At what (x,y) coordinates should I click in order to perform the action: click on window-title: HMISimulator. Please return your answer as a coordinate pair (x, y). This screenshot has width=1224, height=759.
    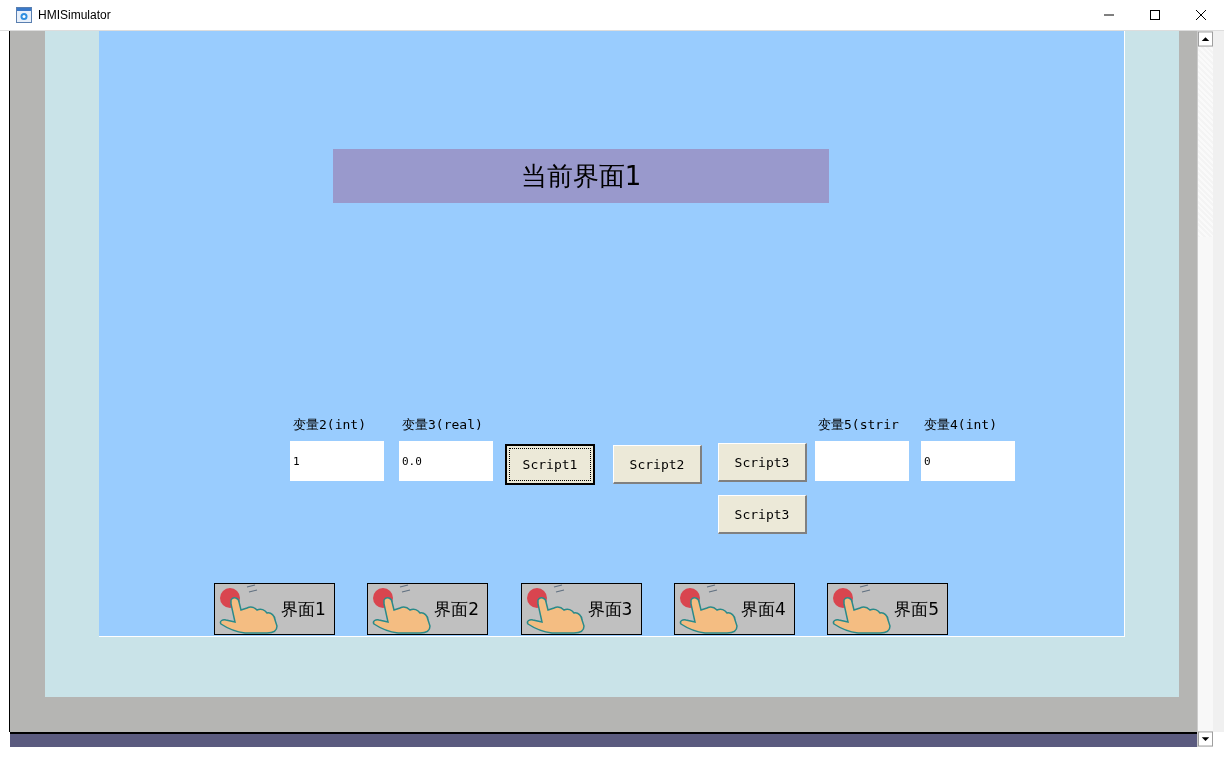
    Looking at the image, I should click on (75, 15).